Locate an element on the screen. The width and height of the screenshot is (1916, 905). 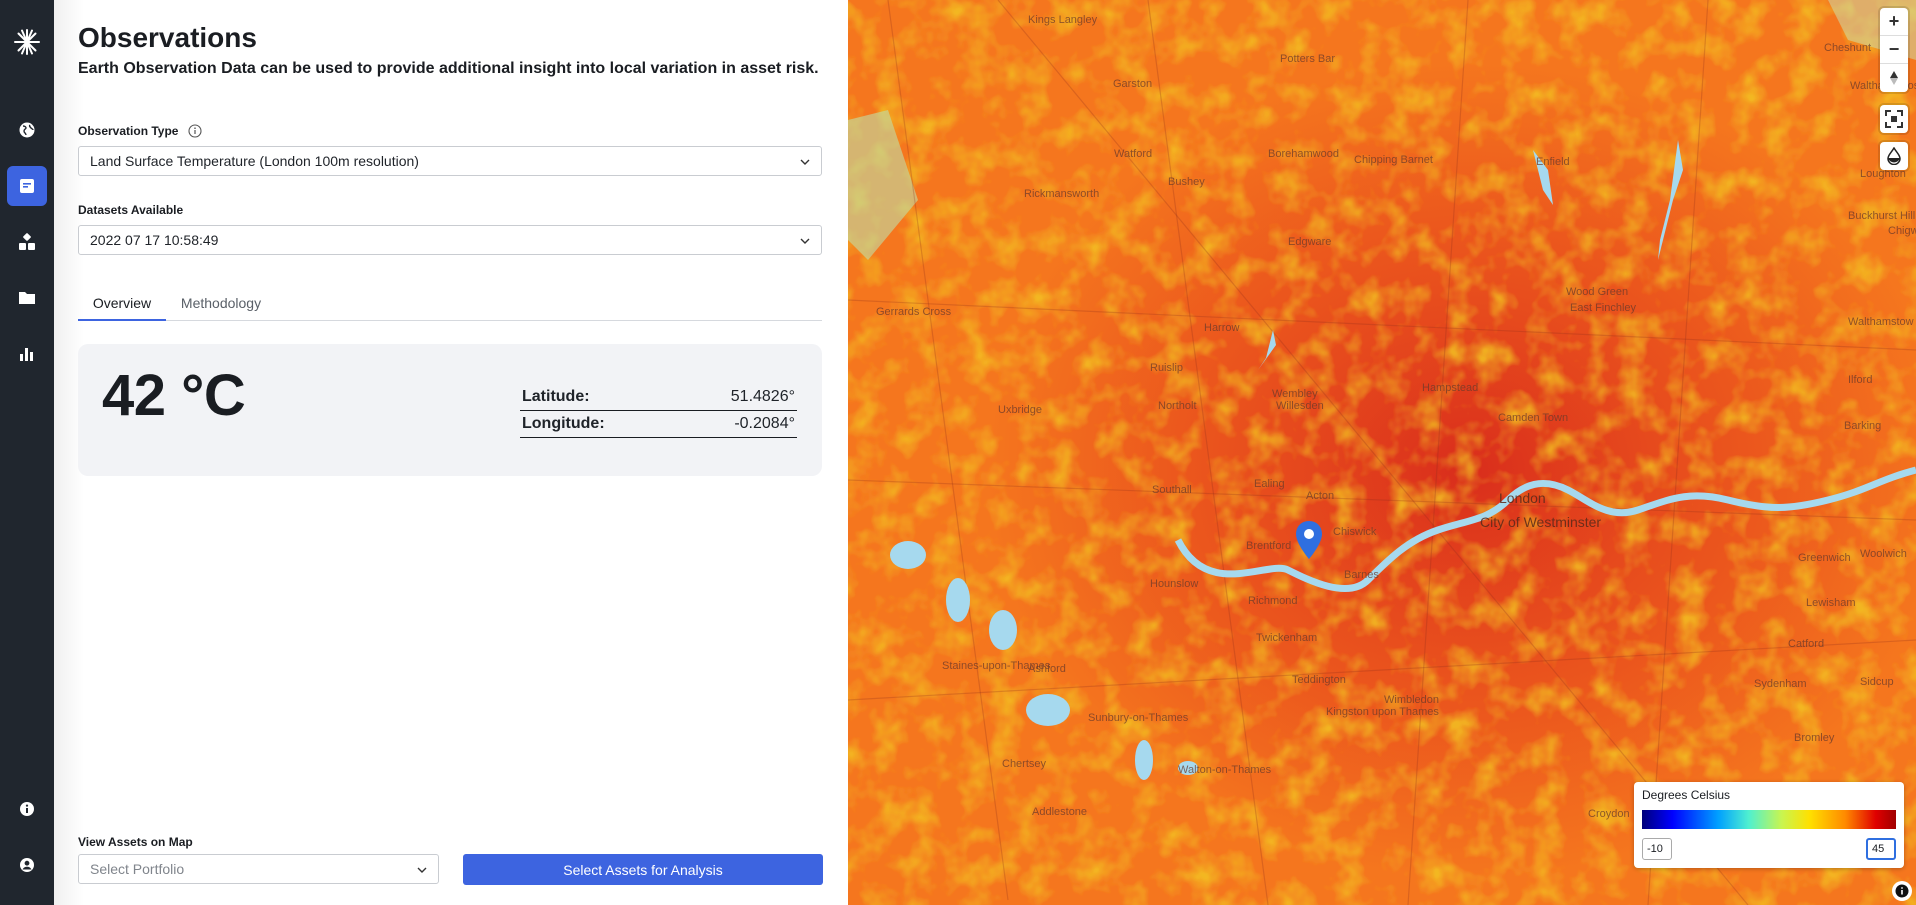
map-place-label: East Finchley is located at coordinates (1603, 308).